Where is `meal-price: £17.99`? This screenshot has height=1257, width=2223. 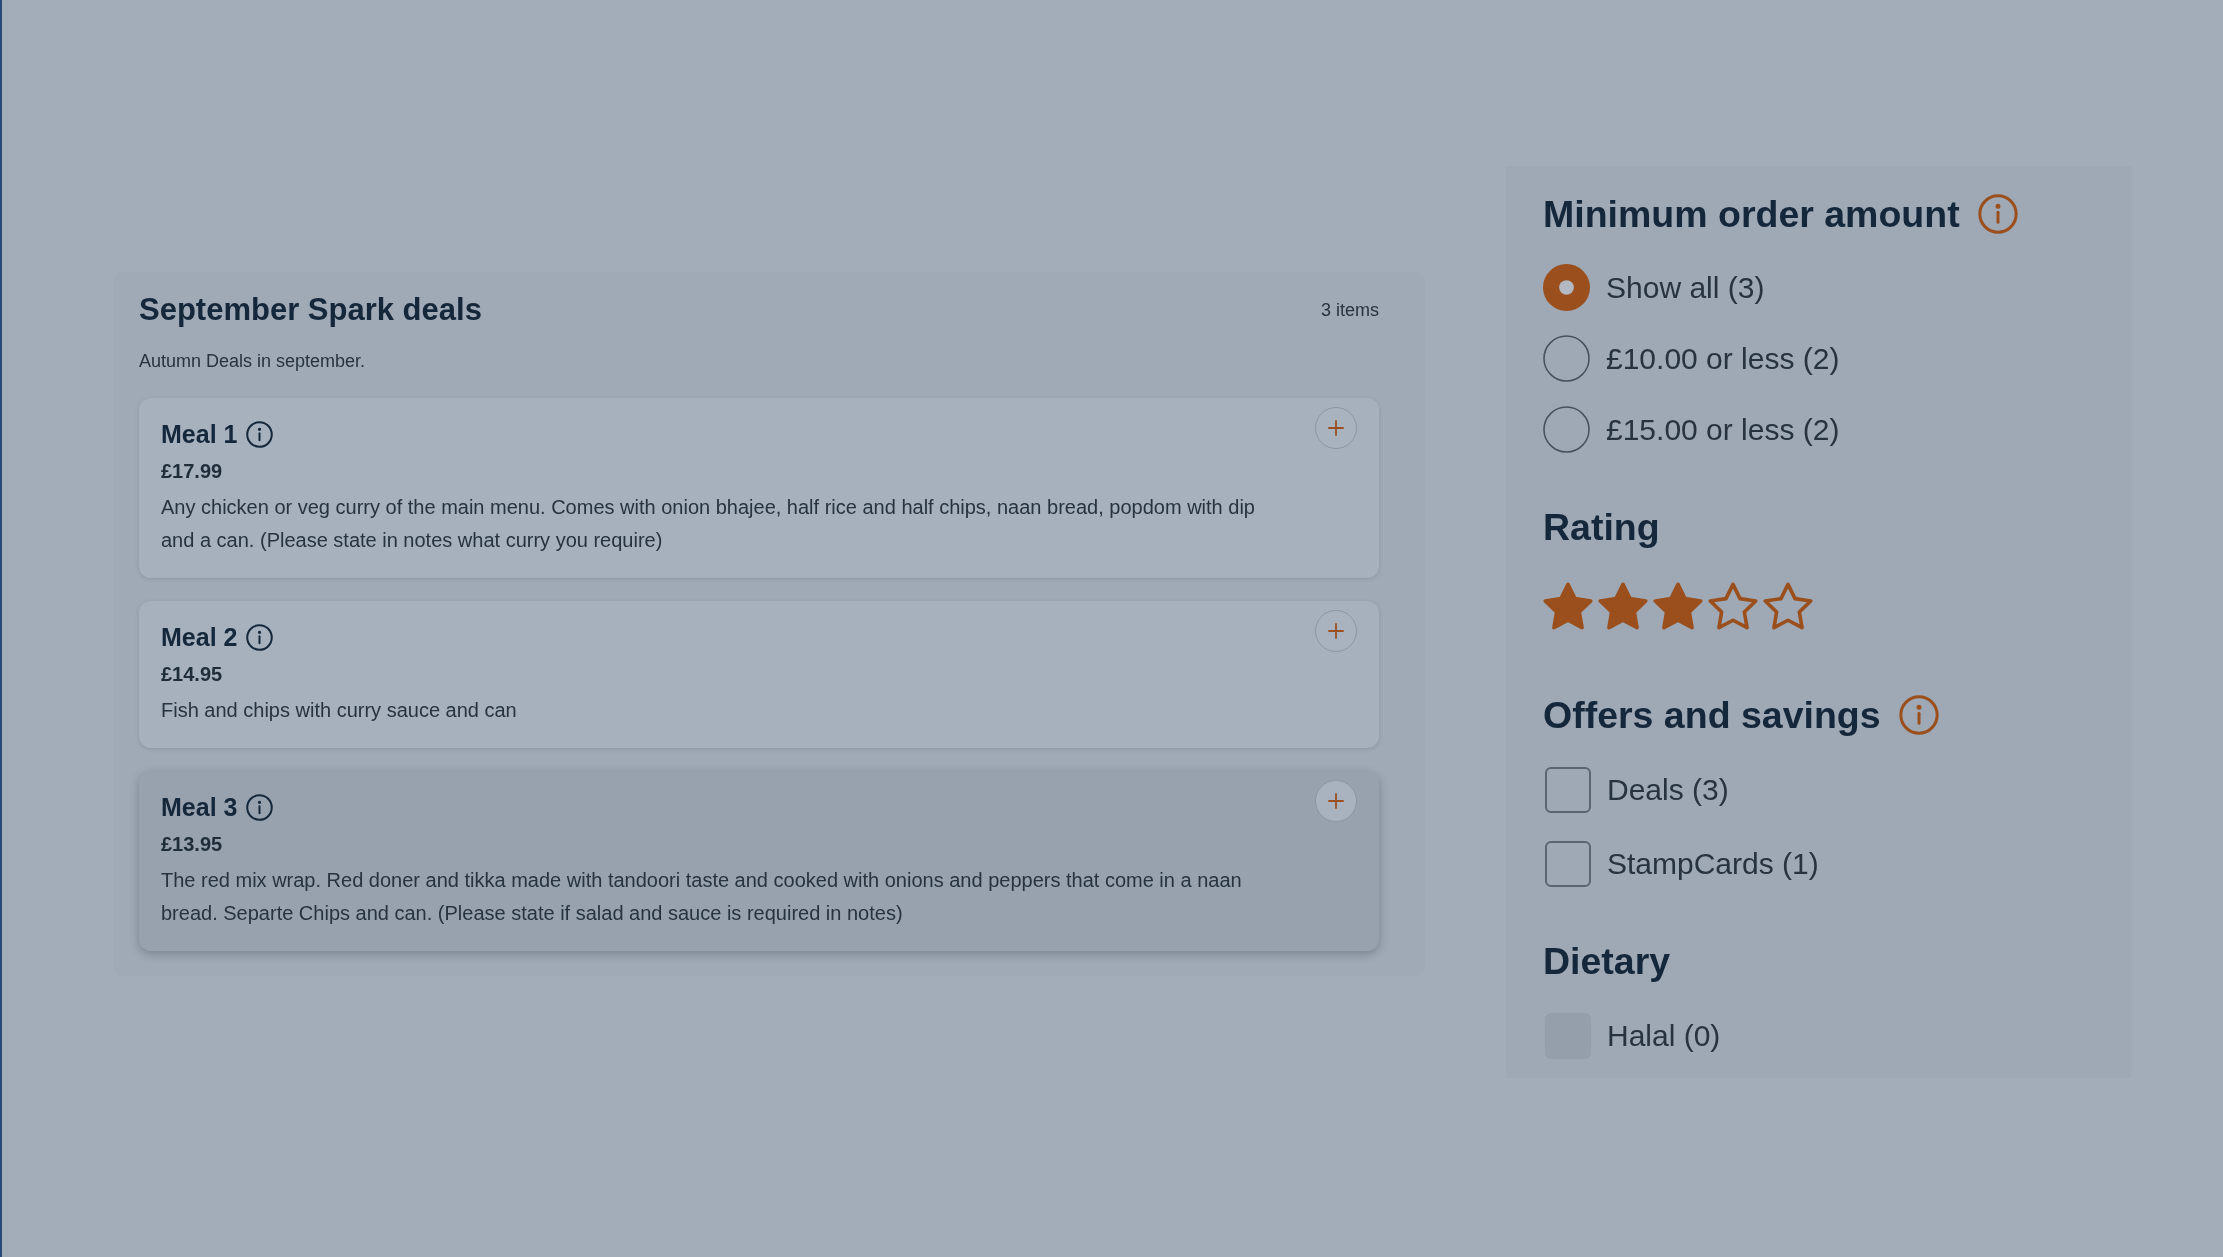 meal-price: £17.99 is located at coordinates (192, 471).